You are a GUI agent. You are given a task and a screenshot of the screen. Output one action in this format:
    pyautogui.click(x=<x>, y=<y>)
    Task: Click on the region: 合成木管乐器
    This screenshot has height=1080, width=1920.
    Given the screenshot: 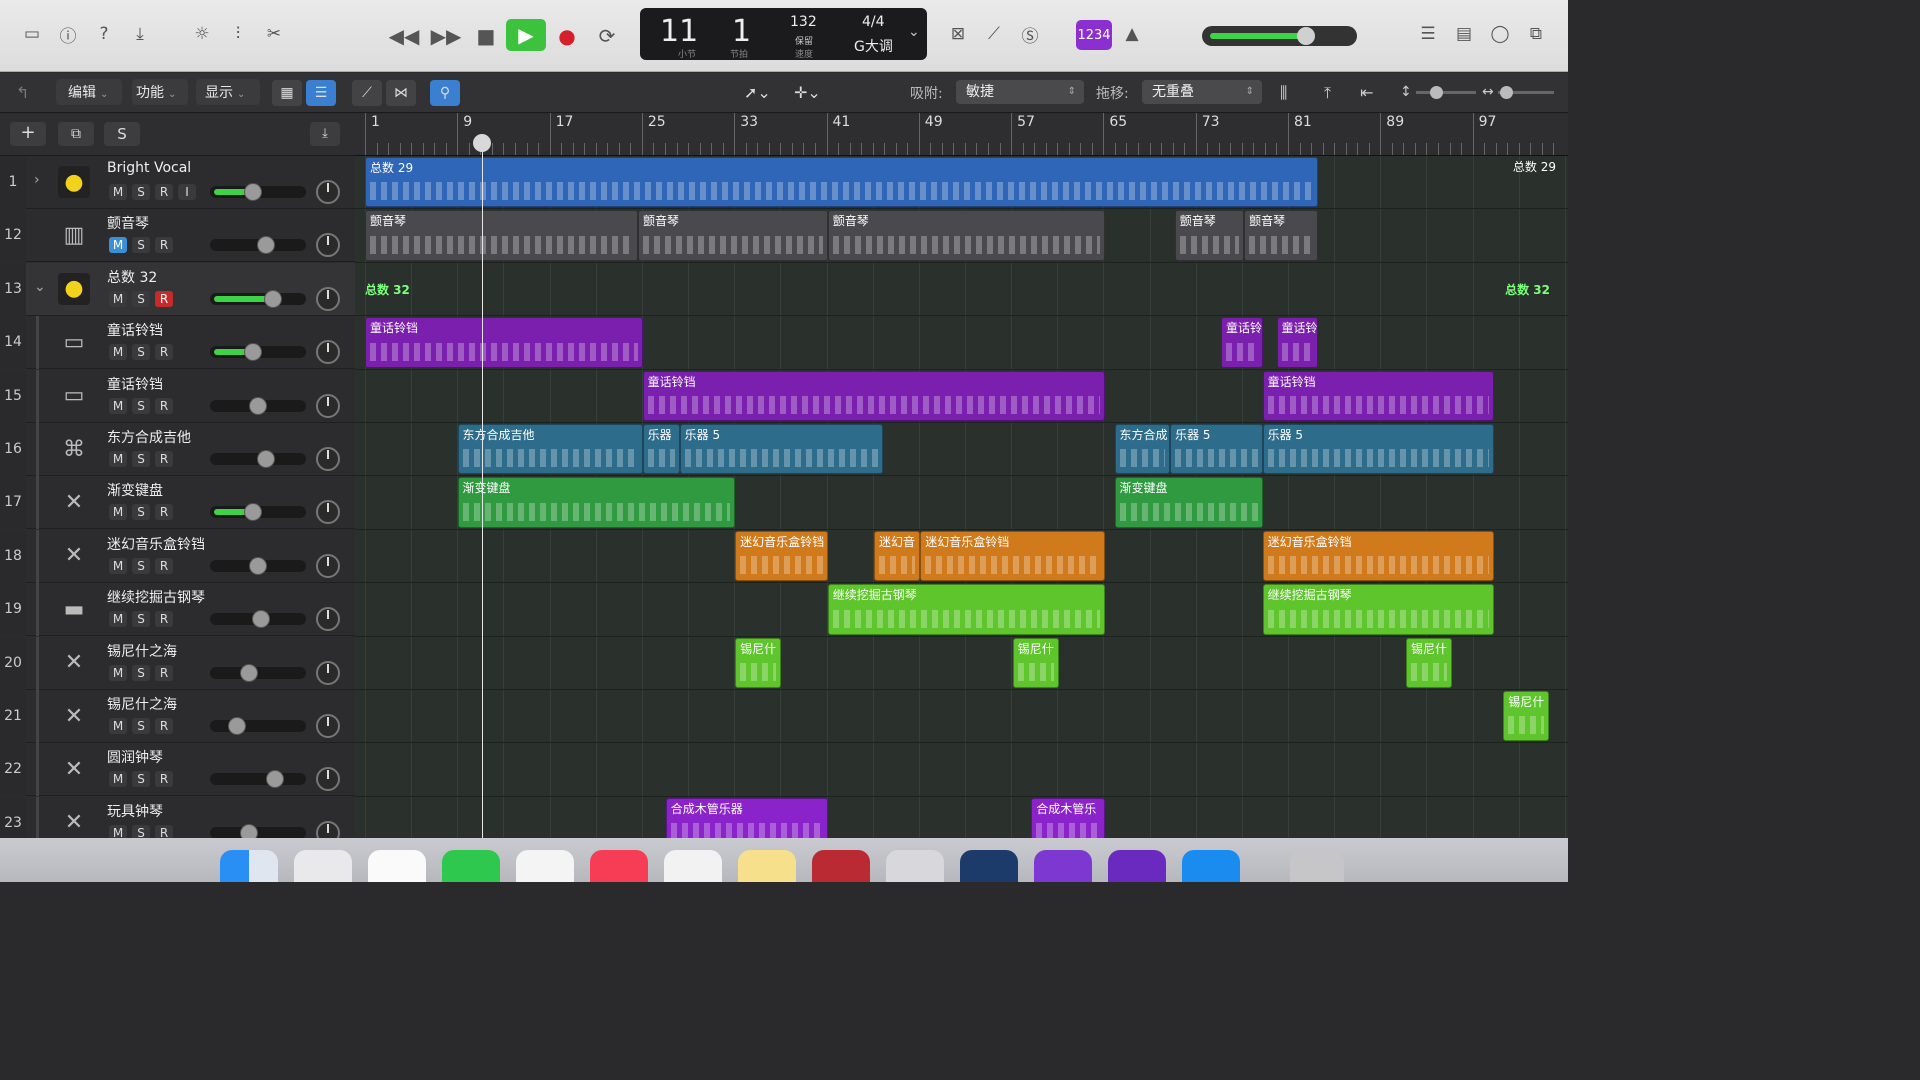 What is the action you would take?
    pyautogui.click(x=746, y=817)
    